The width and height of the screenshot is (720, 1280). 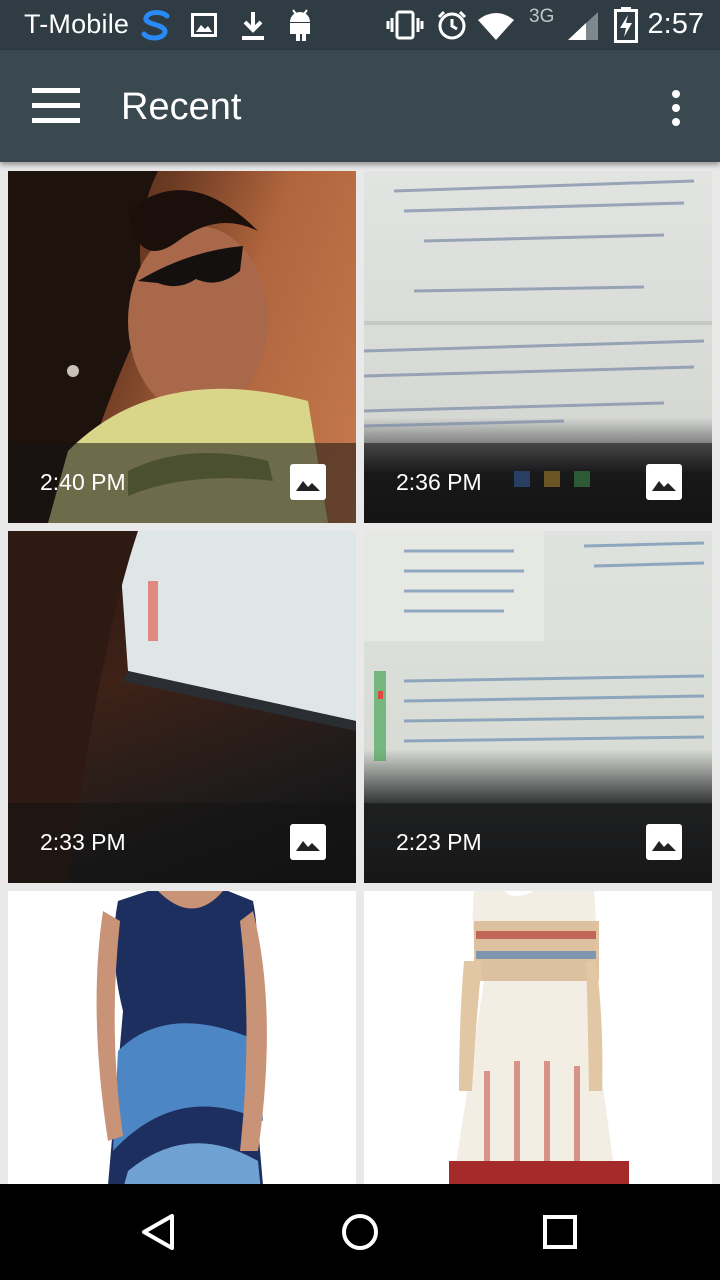 I want to click on photo-tile: 2:40 PM, so click(x=182, y=347).